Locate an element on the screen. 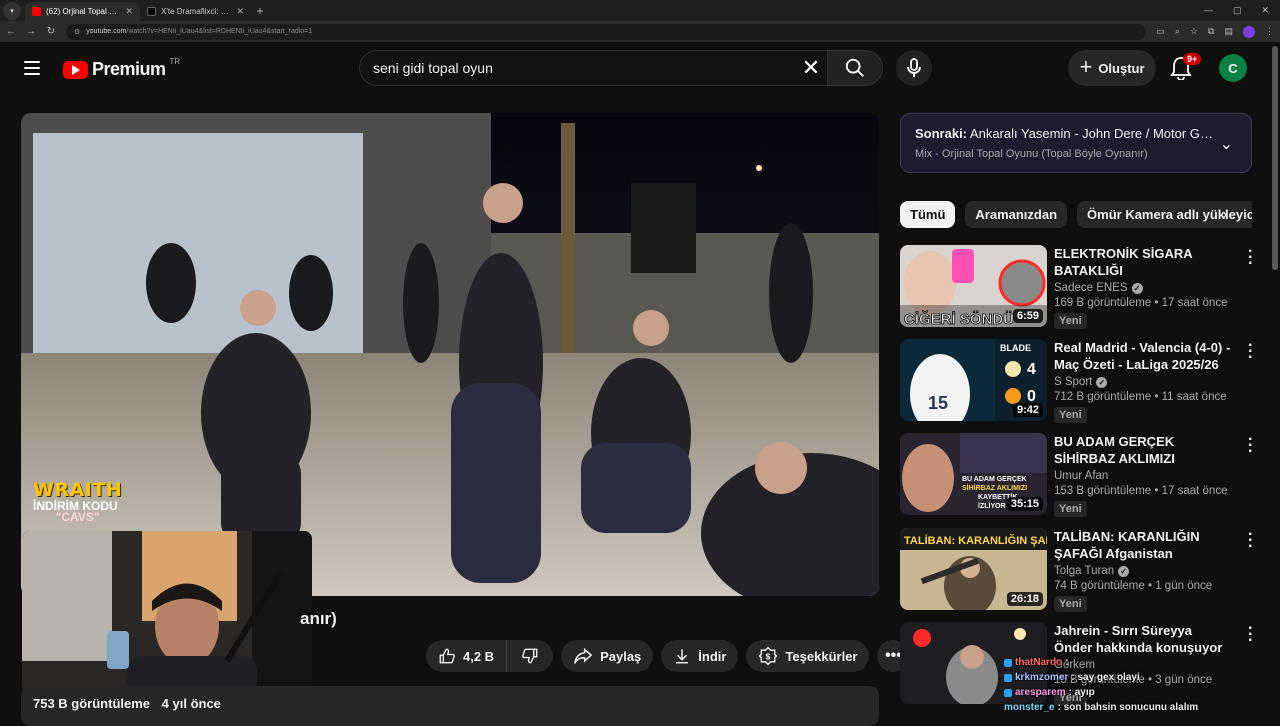 Image resolution: width=1280 pixels, height=726 pixels. duration-badge: 35:15 is located at coordinates (1024, 504).